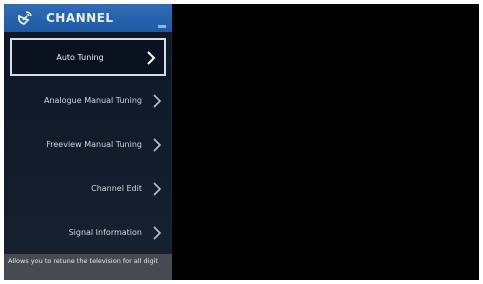 This screenshot has width=483, height=284. What do you see at coordinates (88, 188) in the screenshot?
I see `menu-item-channel-edit: Channel Edit` at bounding box center [88, 188].